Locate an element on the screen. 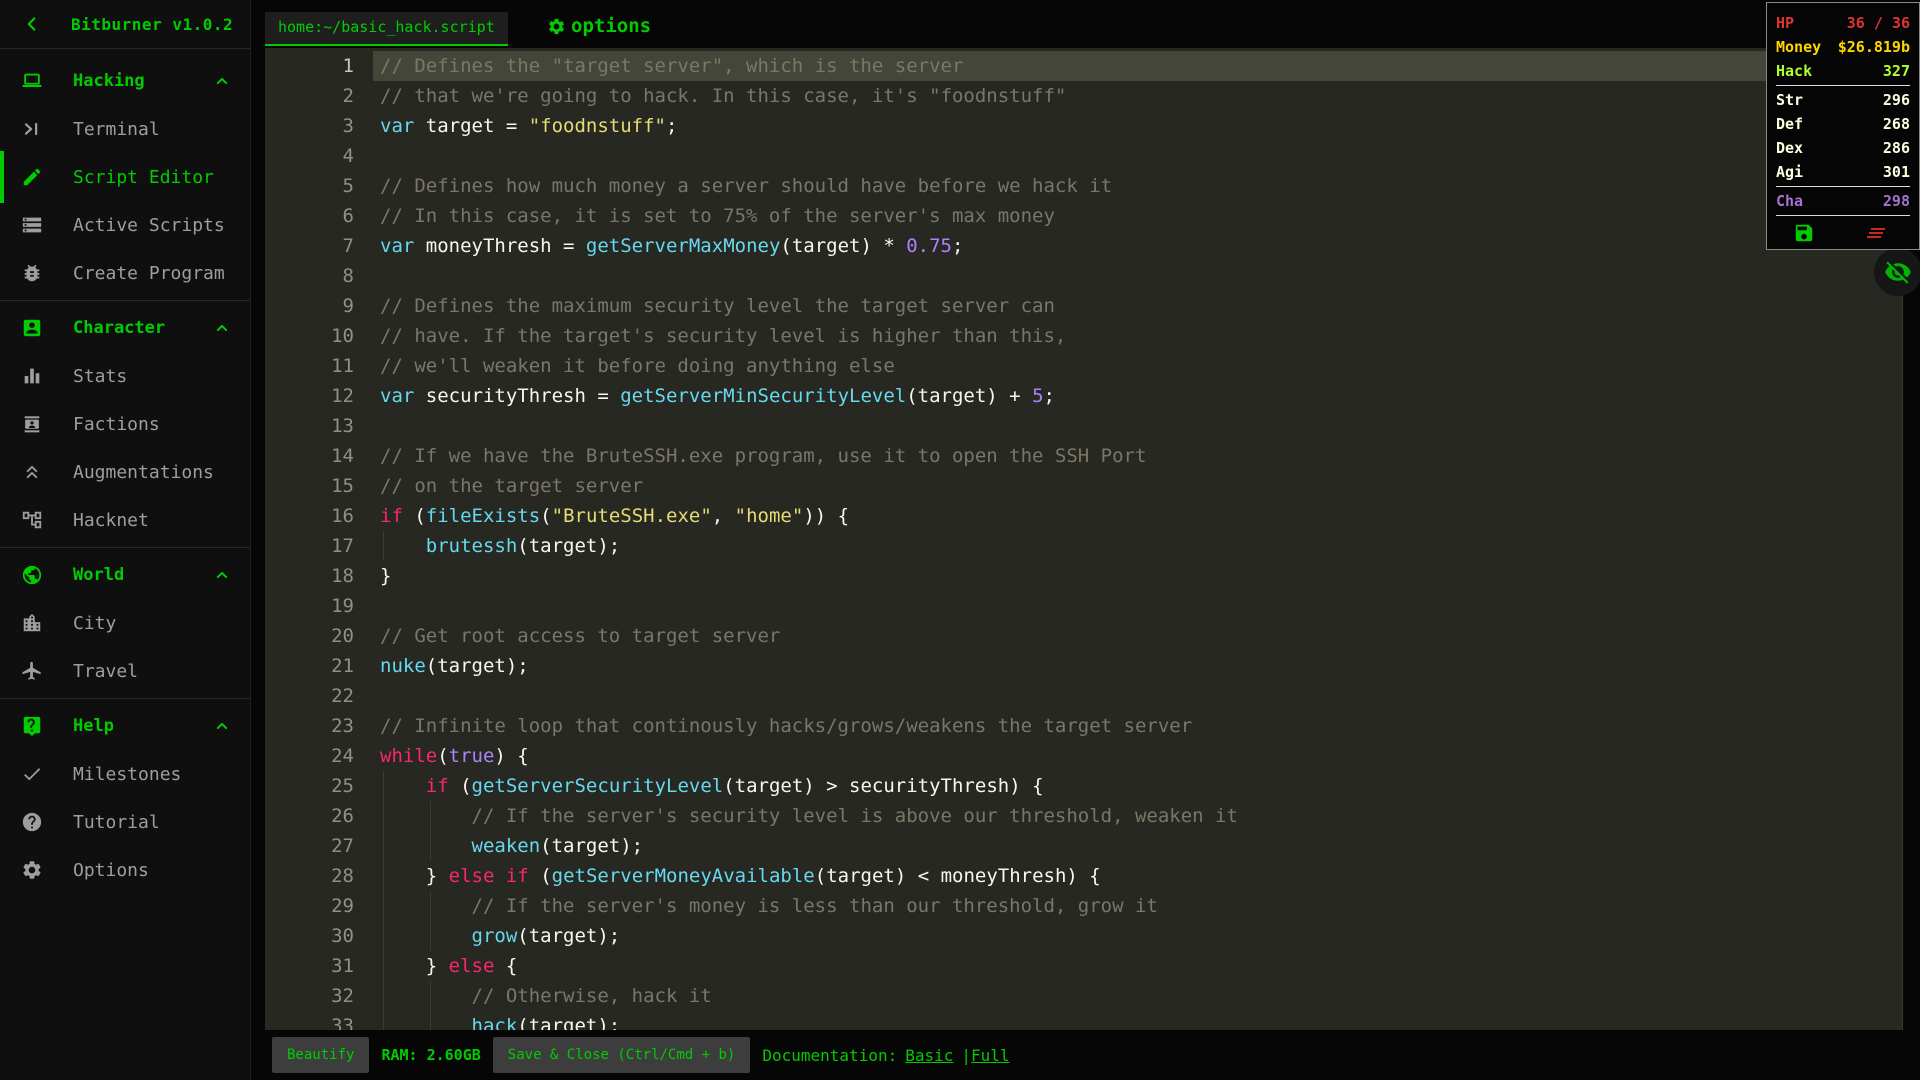  line-number: 30 is located at coordinates (342, 936).